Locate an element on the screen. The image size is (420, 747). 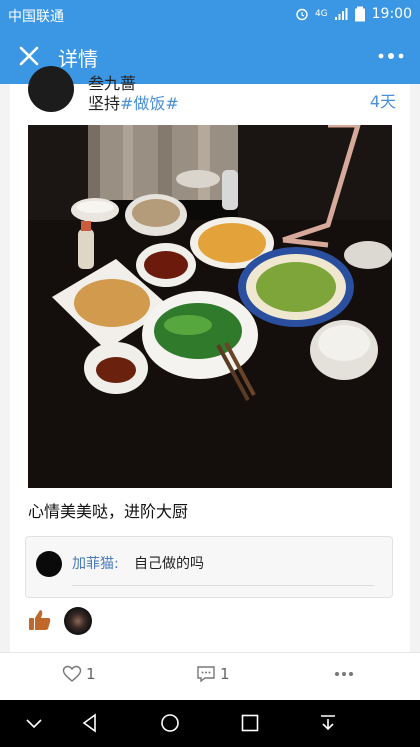
comment-button: 1 is located at coordinates (213, 674).